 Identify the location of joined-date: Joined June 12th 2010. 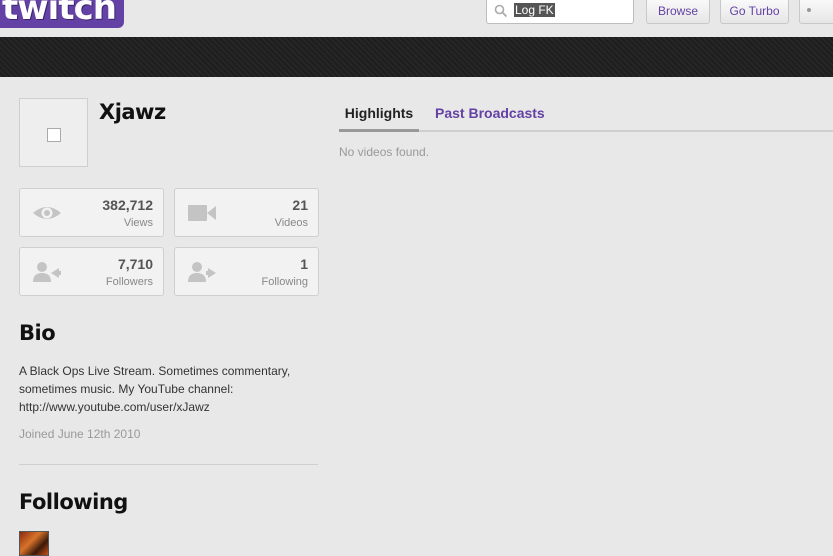
(80, 434).